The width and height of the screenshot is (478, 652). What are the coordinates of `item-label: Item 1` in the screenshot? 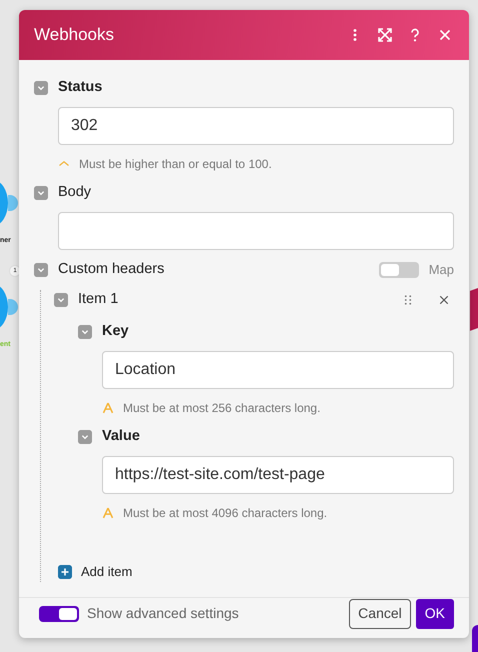 It's located at (99, 300).